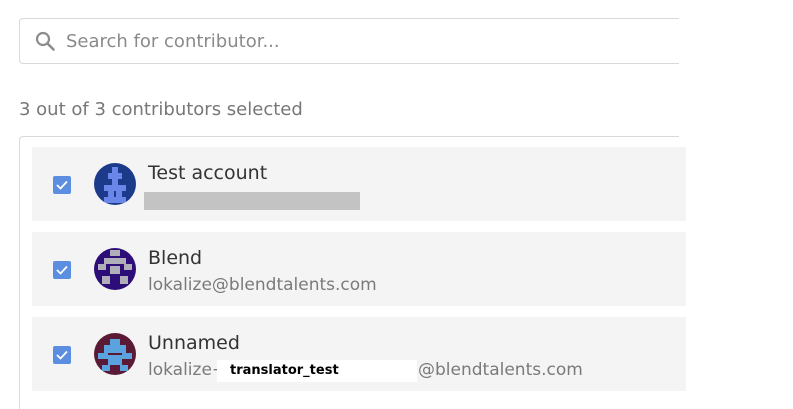  What do you see at coordinates (45, 41) in the screenshot?
I see `search-icon` at bounding box center [45, 41].